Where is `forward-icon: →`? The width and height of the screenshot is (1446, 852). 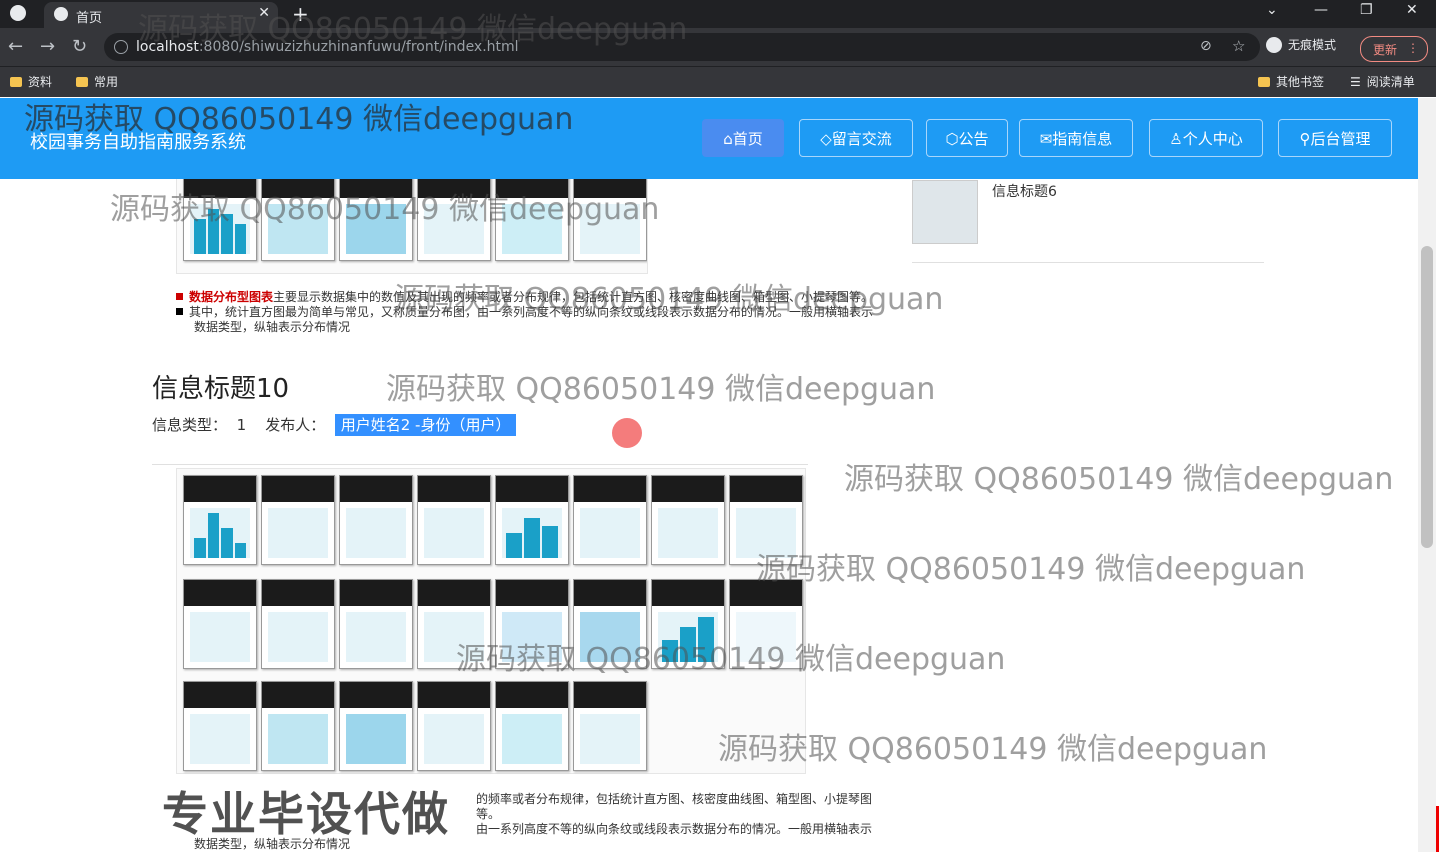
forward-icon: → is located at coordinates (47, 46).